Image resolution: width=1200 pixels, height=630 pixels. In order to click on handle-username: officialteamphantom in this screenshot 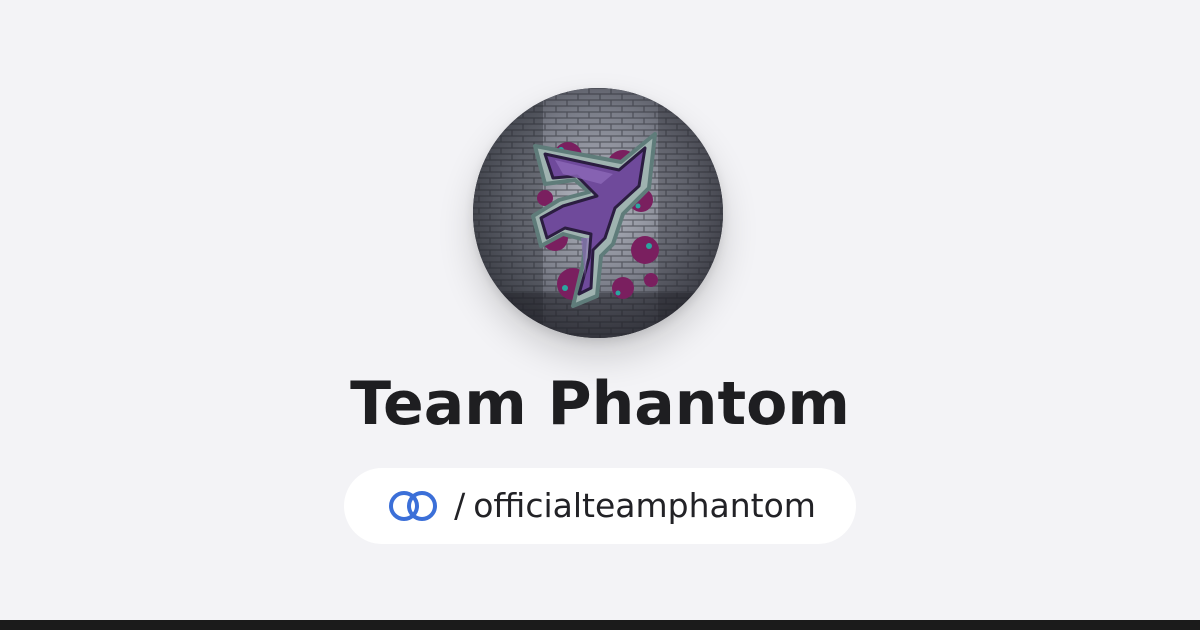, I will do `click(644, 505)`.